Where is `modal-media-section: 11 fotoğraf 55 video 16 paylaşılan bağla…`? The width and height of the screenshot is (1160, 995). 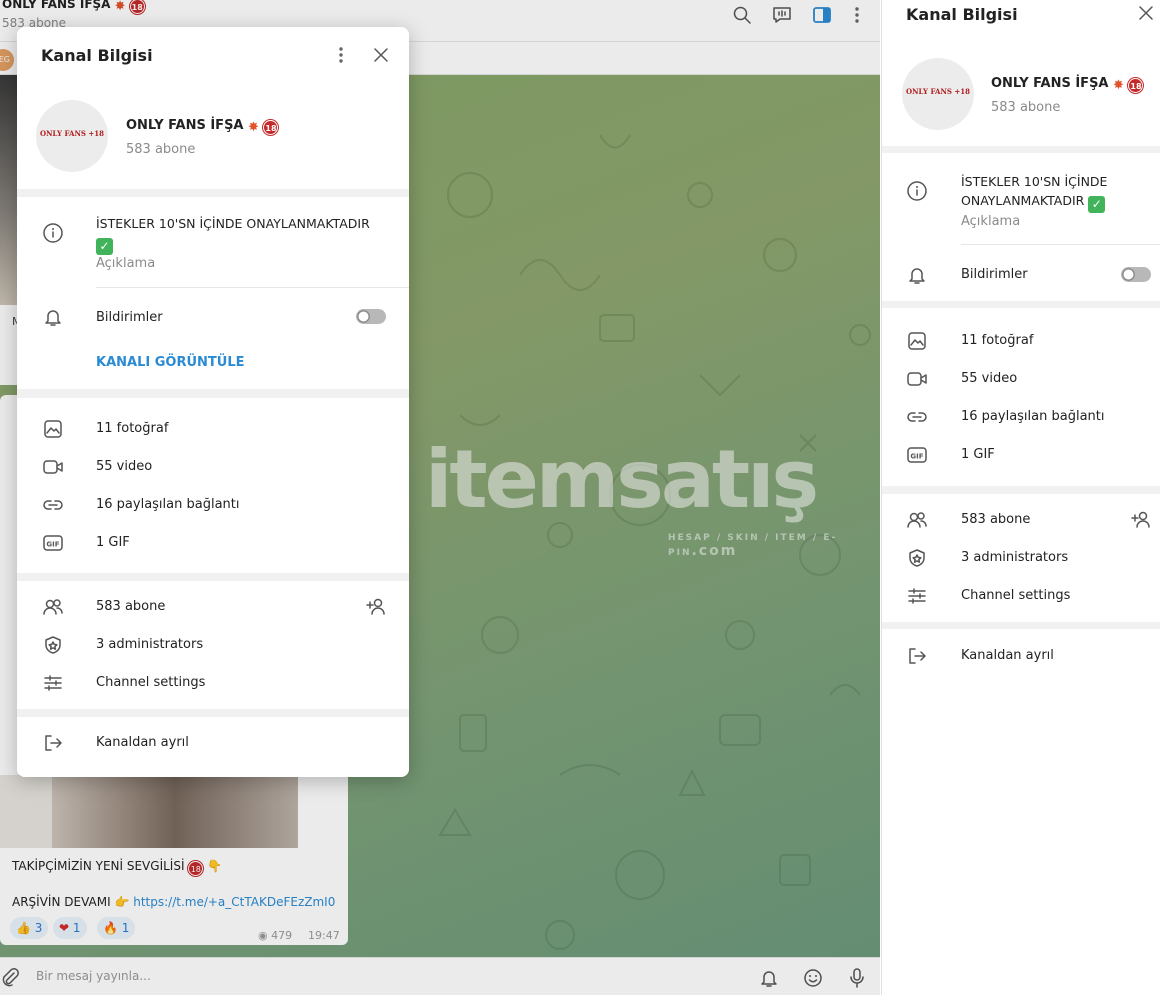 modal-media-section: 11 fotoğraf 55 video 16 paylaşılan bağla… is located at coordinates (213, 485).